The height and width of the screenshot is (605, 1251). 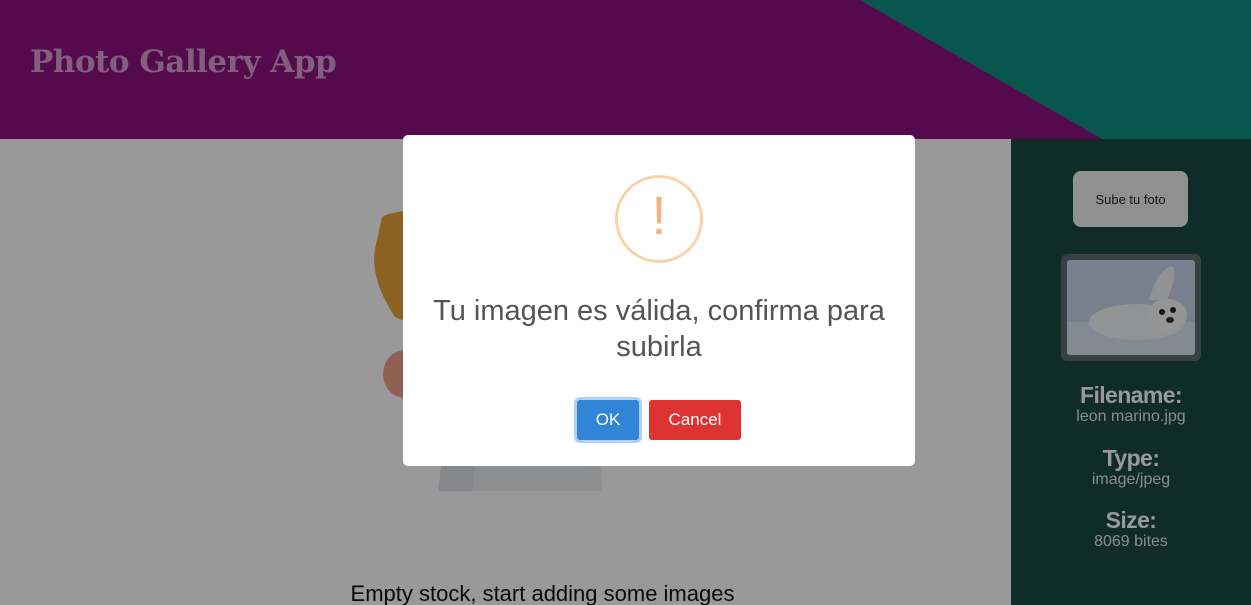 I want to click on warning-exclamation: !, so click(x=659, y=216).